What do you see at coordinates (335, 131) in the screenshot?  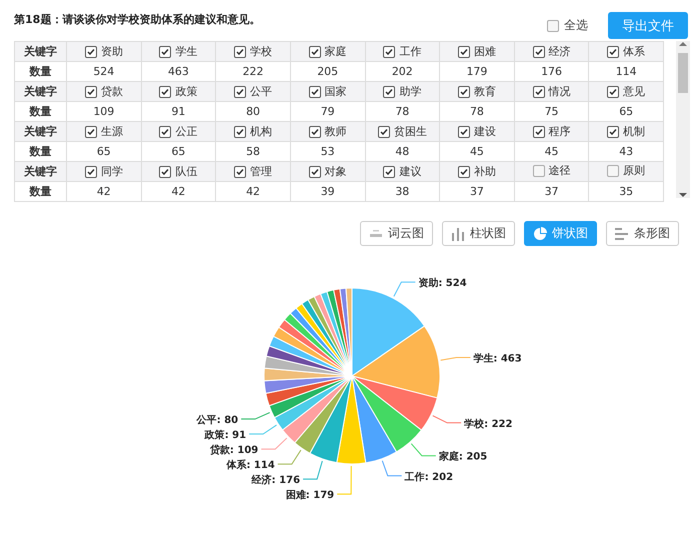 I see `keyword-label: 教师` at bounding box center [335, 131].